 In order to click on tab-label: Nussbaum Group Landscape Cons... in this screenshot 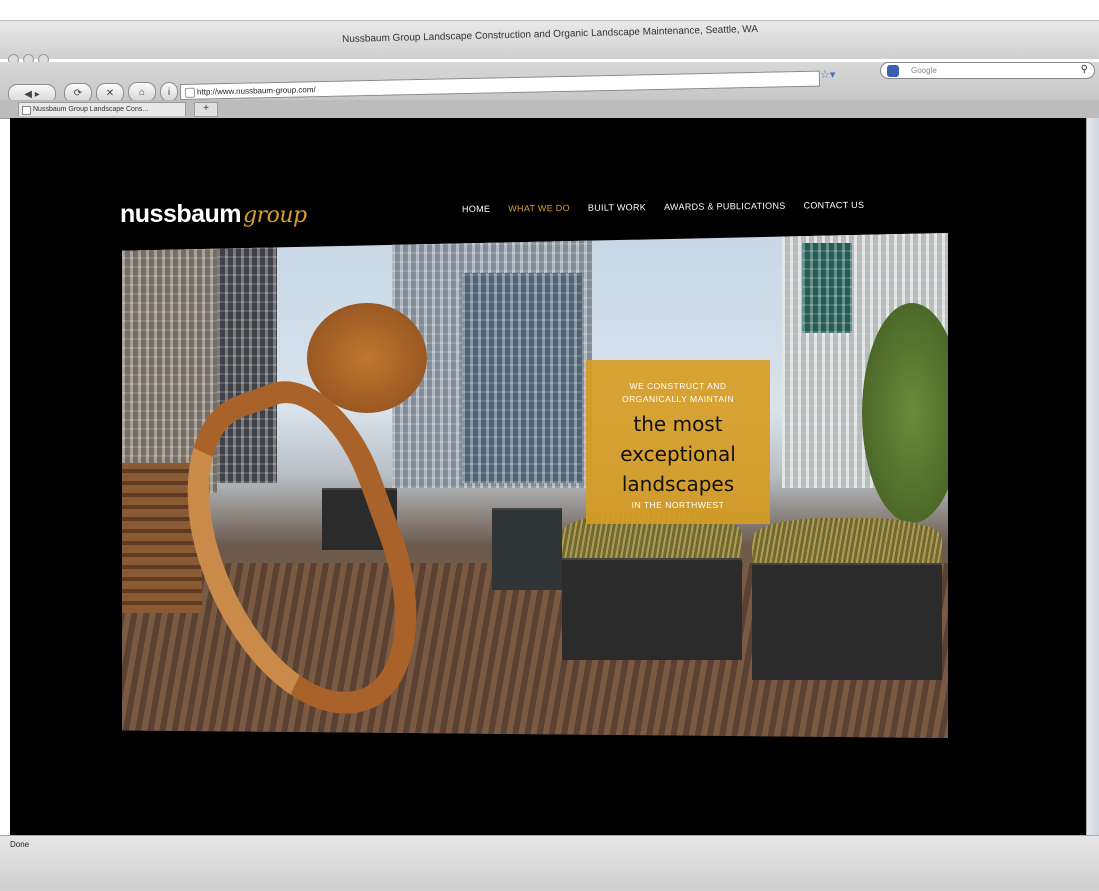, I will do `click(91, 109)`.